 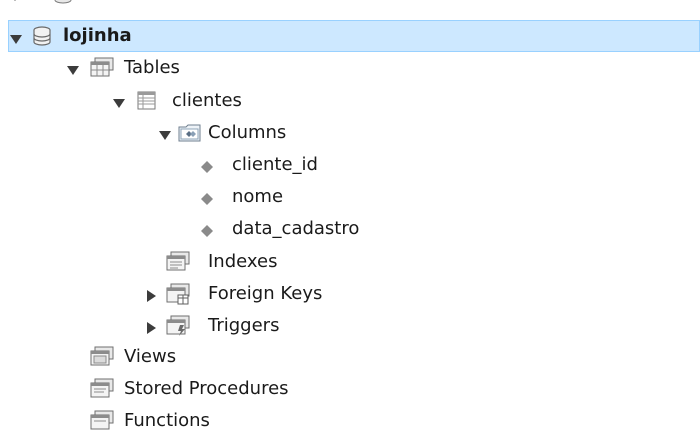 I want to click on columns-folder-icon, so click(x=189, y=133).